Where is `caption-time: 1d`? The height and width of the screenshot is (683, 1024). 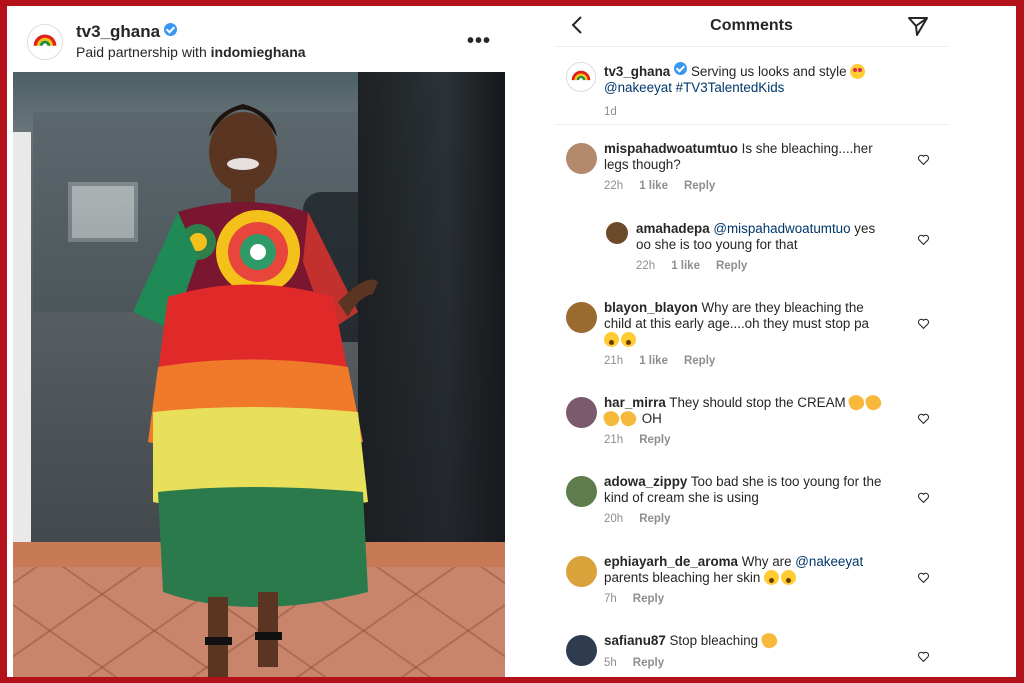
caption-time: 1d is located at coordinates (610, 112).